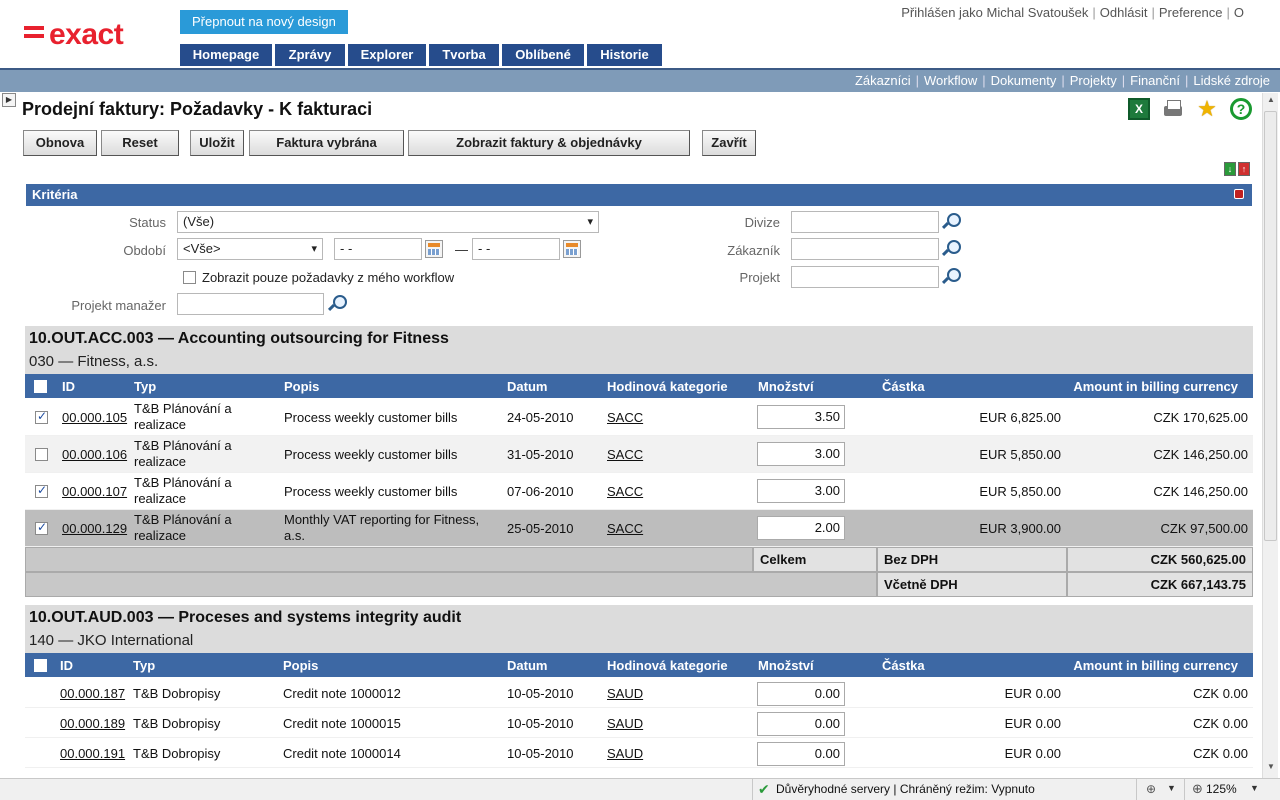 This screenshot has height=800, width=1280. I want to click on print-icon, so click(1173, 109).